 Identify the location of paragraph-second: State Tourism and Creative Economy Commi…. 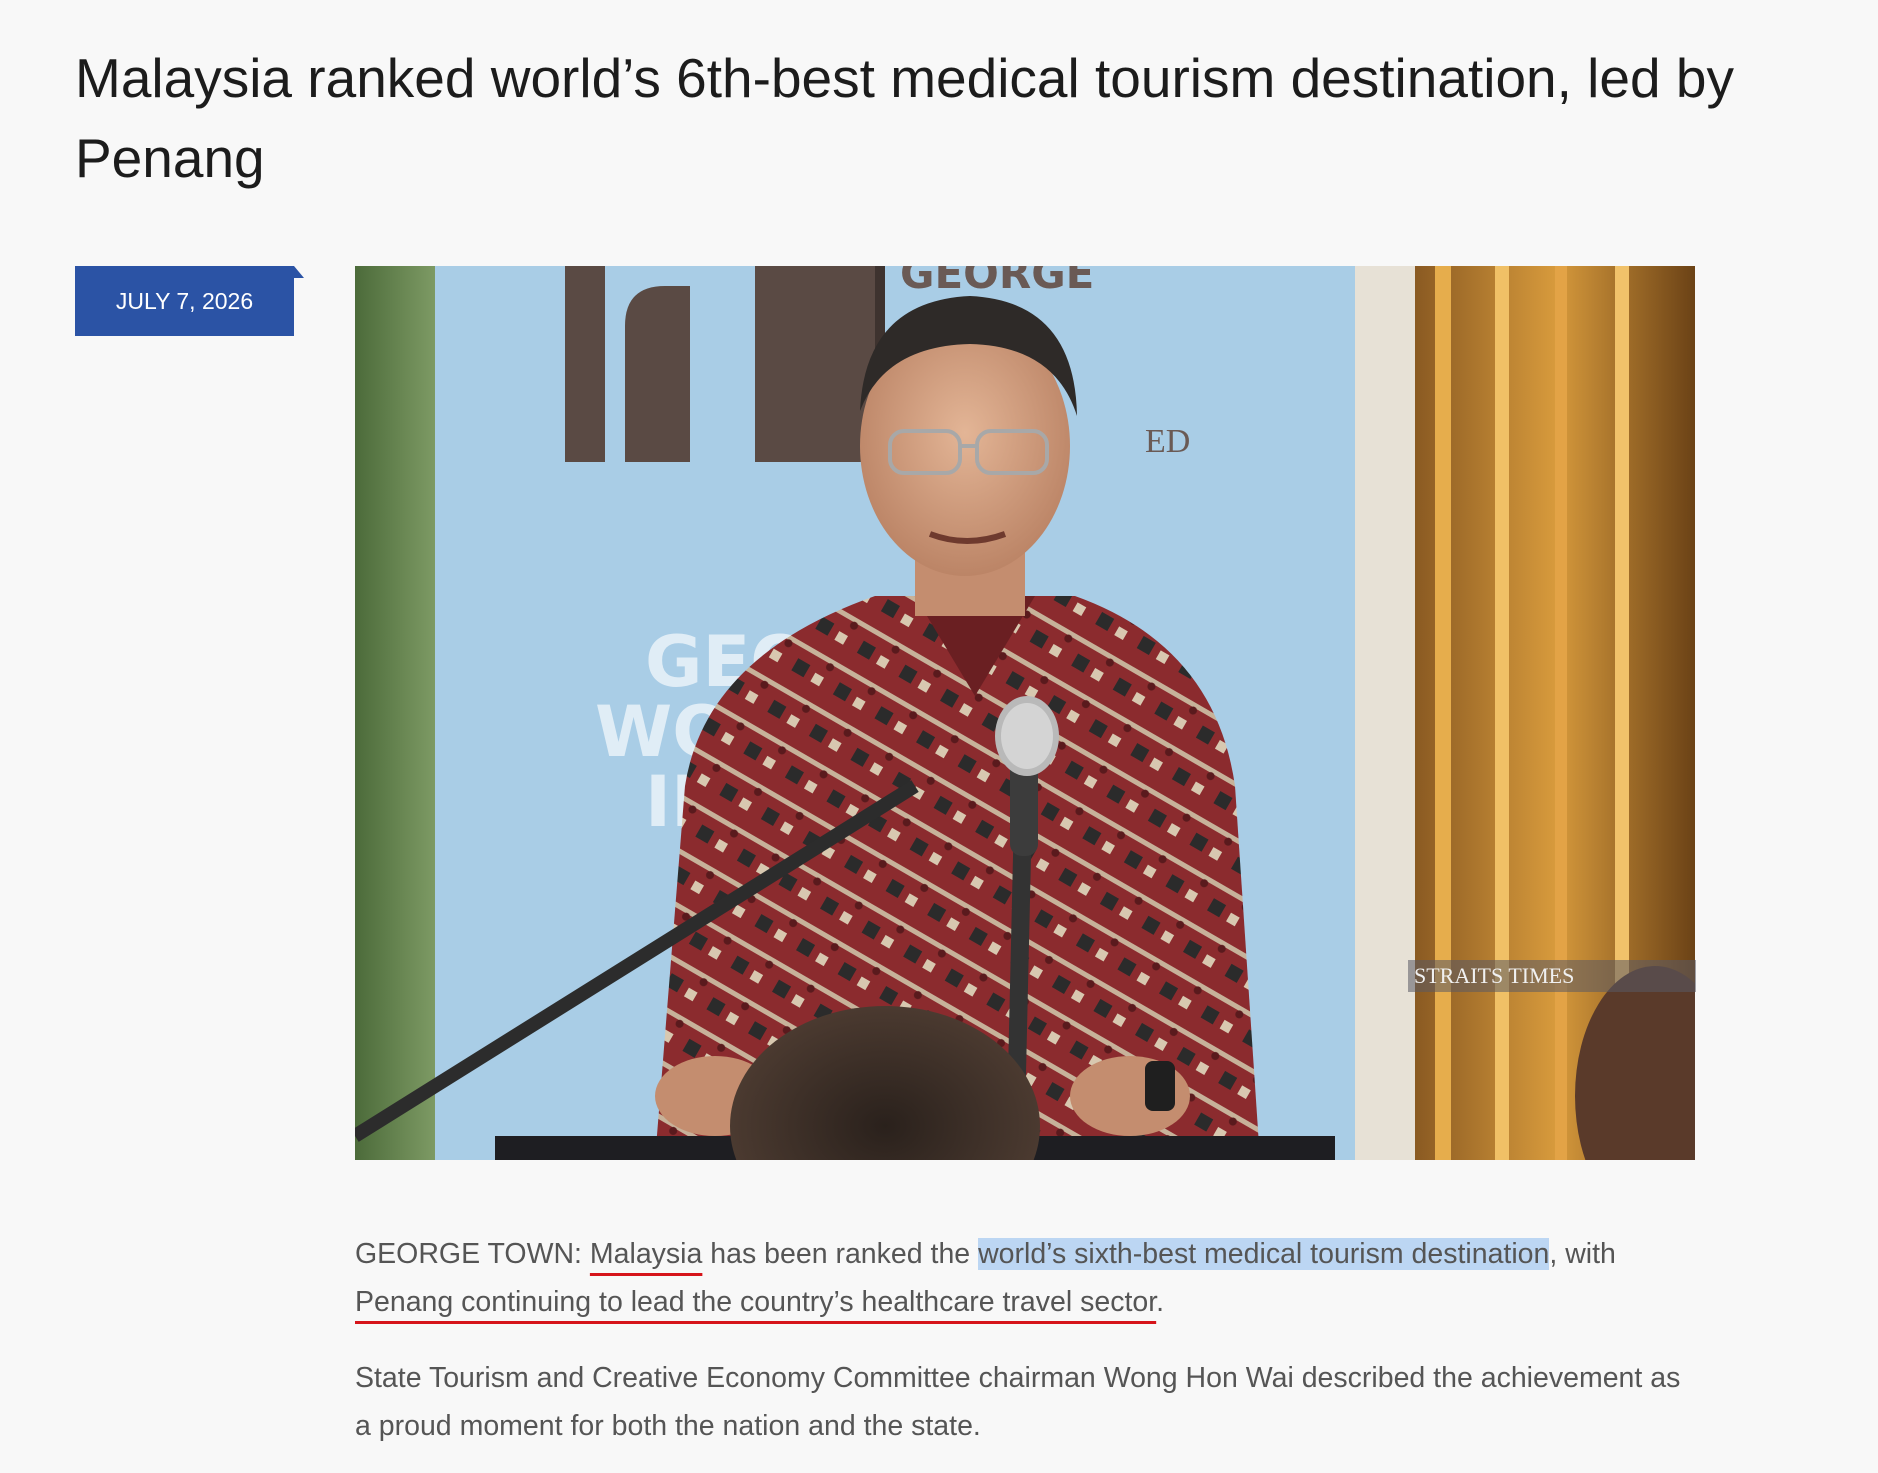
(1018, 1402).